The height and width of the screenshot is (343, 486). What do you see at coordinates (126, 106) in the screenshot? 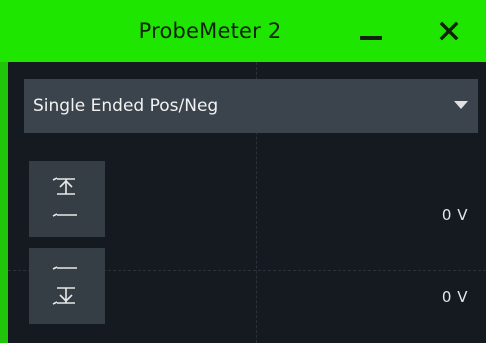
I see `measurement-mode-value: Single Ended Pos/Neg` at bounding box center [126, 106].